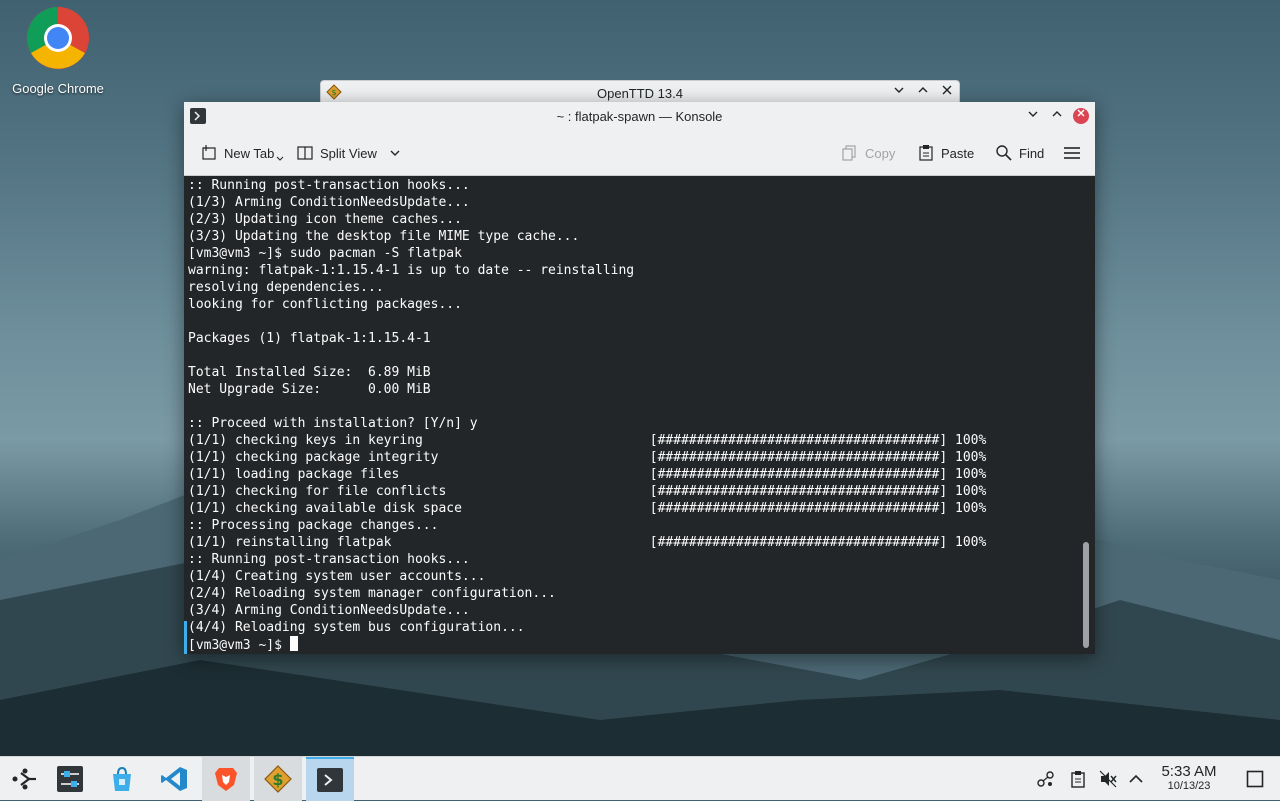 This screenshot has width=1280, height=801. I want to click on new-tab-button: New Tab, so click(242, 153).